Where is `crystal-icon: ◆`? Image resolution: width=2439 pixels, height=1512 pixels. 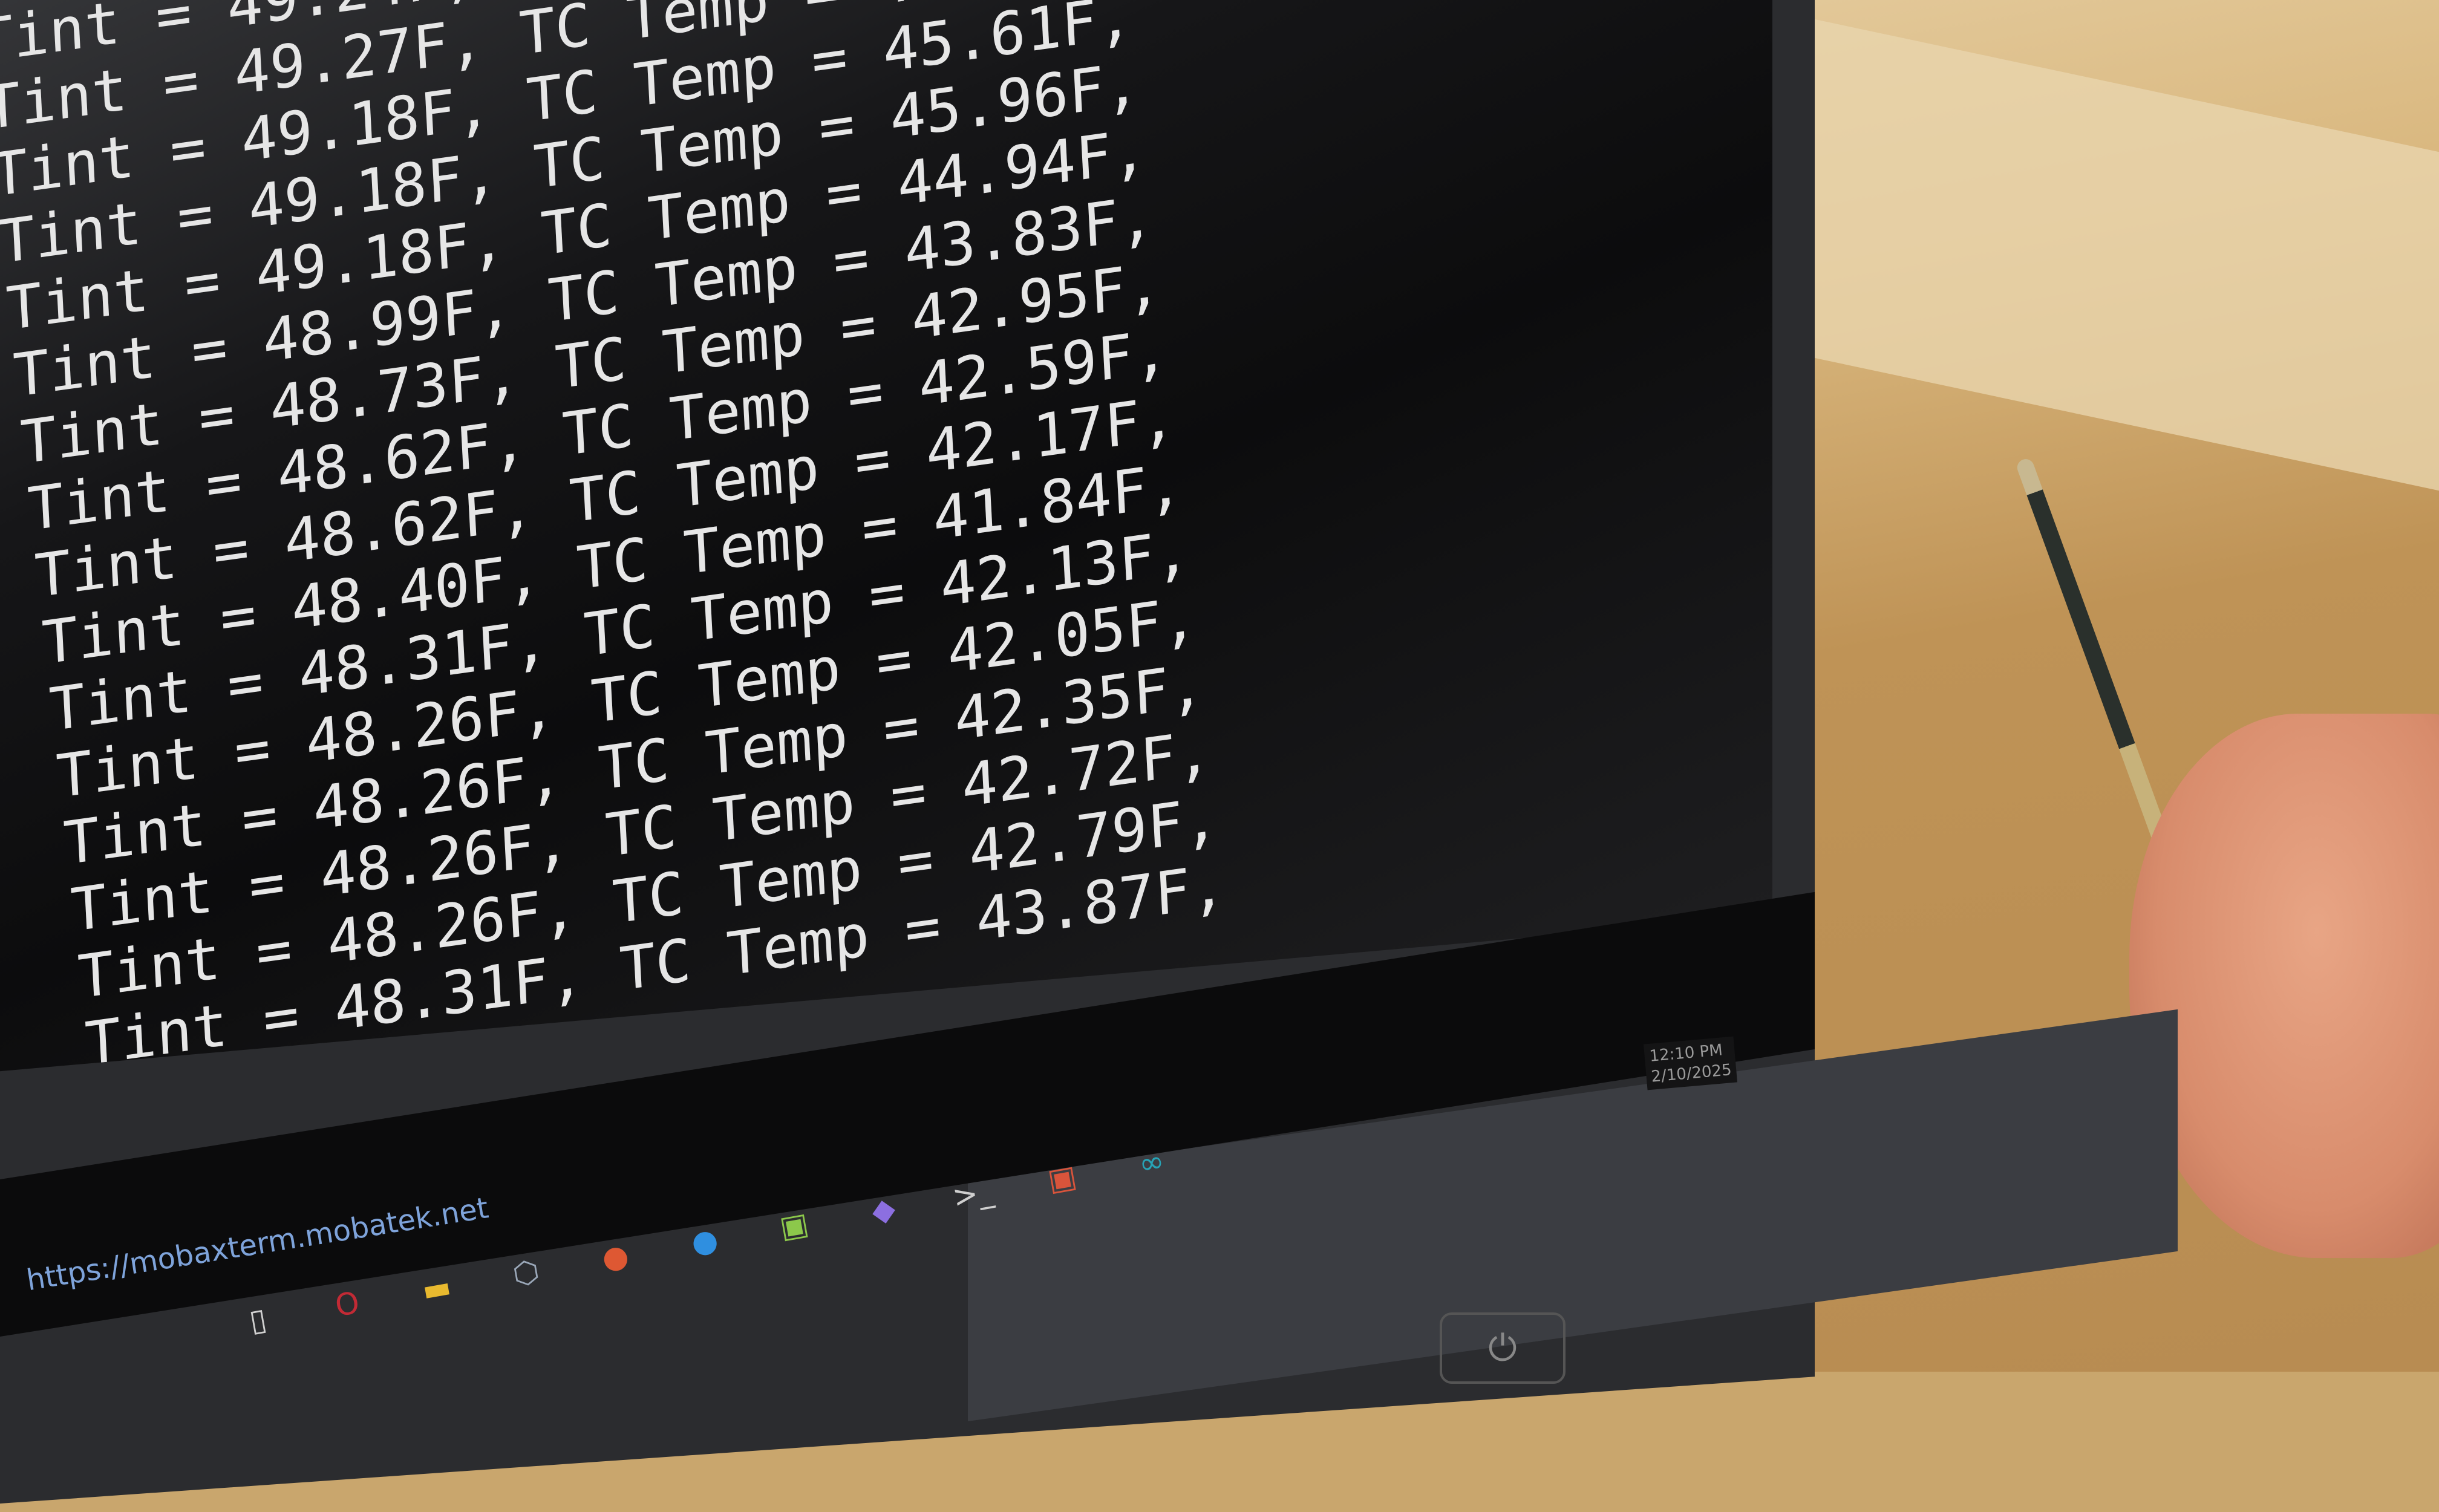
crystal-icon: ◆ is located at coordinates (883, 1210).